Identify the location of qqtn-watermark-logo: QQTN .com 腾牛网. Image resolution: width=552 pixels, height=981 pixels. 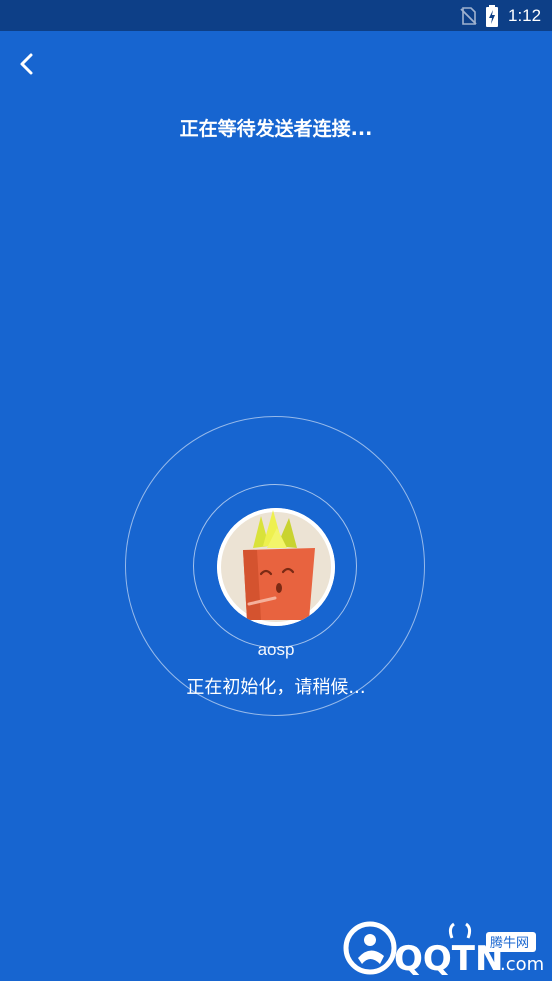
(443, 948).